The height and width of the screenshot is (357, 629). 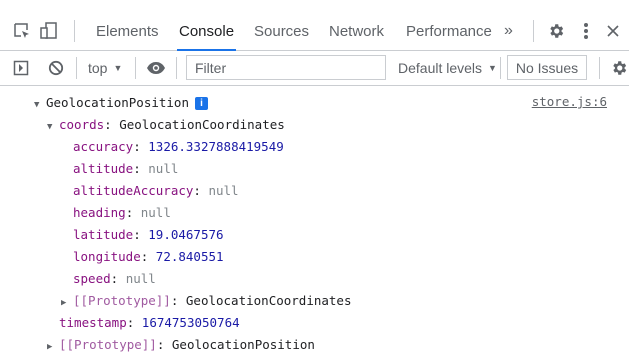 What do you see at coordinates (281, 31) in the screenshot?
I see `tab-sources: Sources` at bounding box center [281, 31].